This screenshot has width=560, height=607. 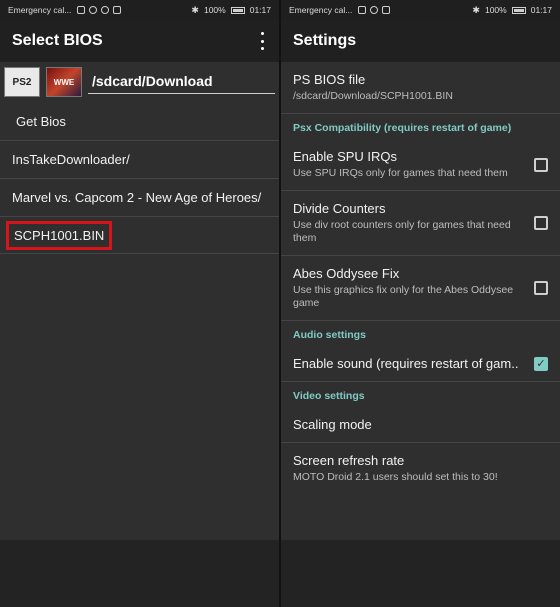 I want to click on get-bios-button: Get Bios, so click(x=139, y=121).